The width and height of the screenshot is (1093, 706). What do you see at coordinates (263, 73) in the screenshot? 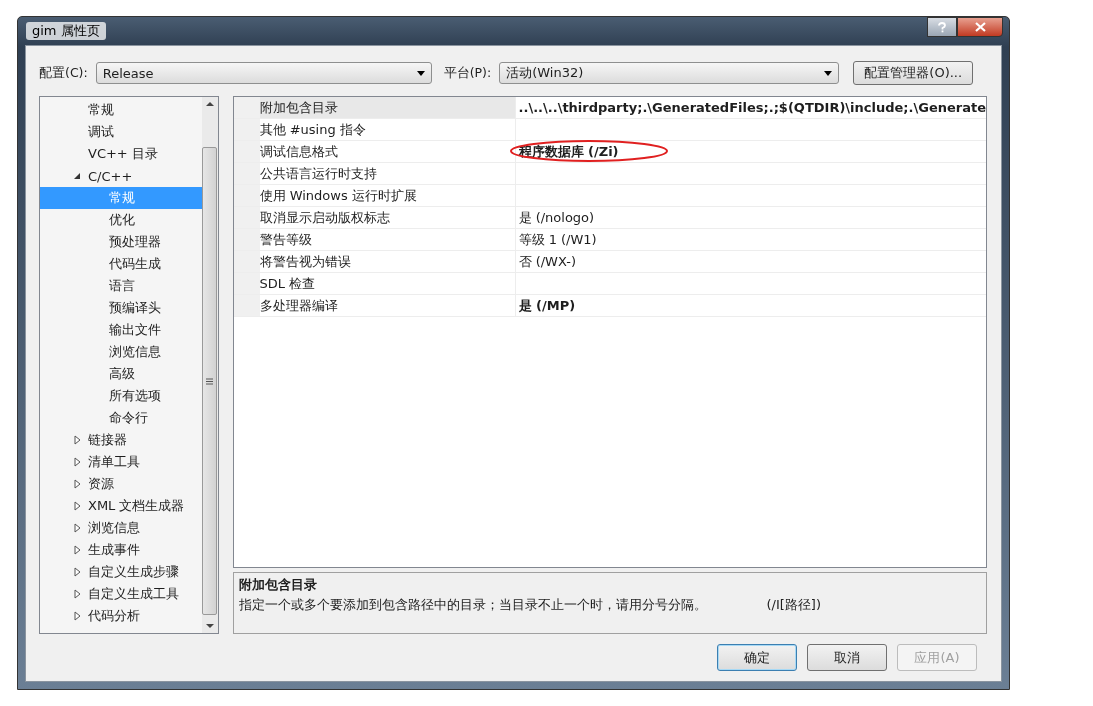
I see `config-dropdown: Release` at bounding box center [263, 73].